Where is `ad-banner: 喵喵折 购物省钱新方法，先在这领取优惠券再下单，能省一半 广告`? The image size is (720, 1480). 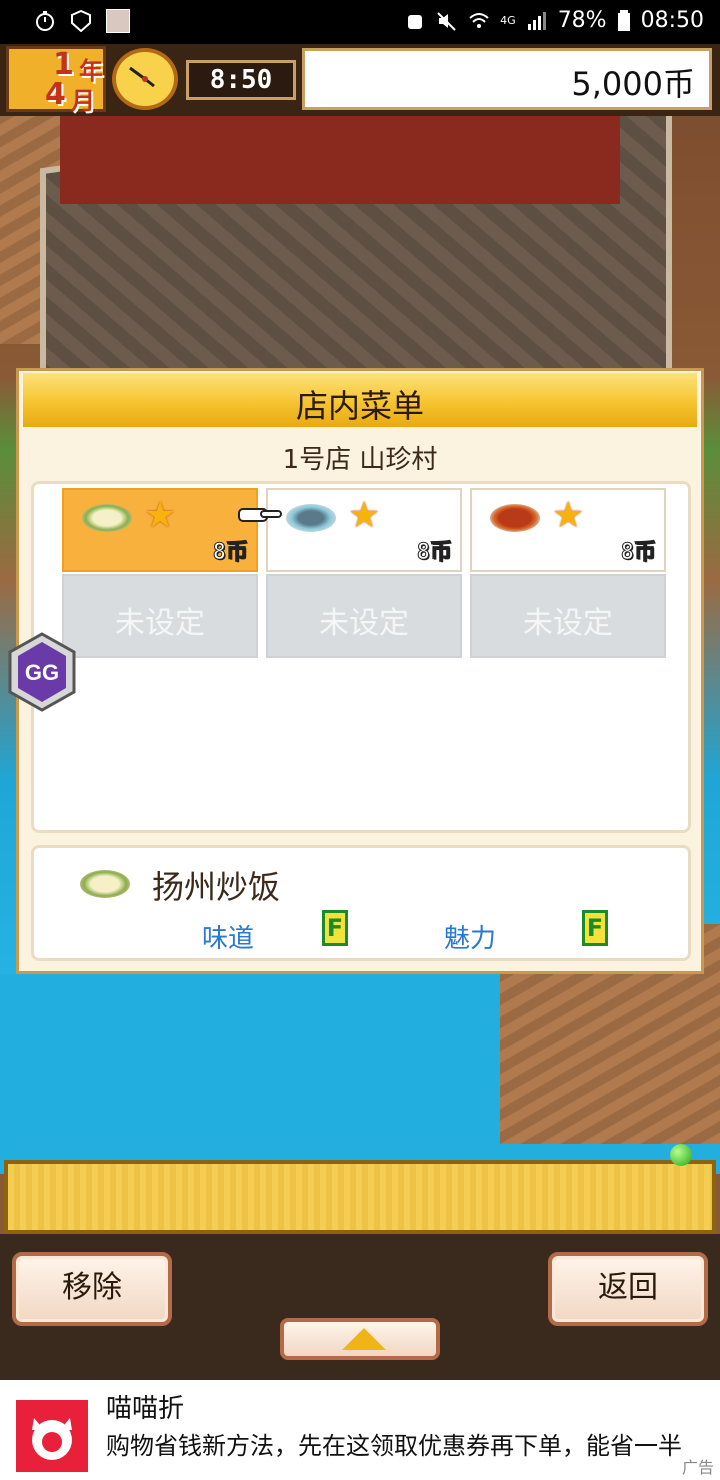 ad-banner: 喵喵折 购物省钱新方法，先在这领取优惠券再下单，能省一半 广告 is located at coordinates (360, 1430).